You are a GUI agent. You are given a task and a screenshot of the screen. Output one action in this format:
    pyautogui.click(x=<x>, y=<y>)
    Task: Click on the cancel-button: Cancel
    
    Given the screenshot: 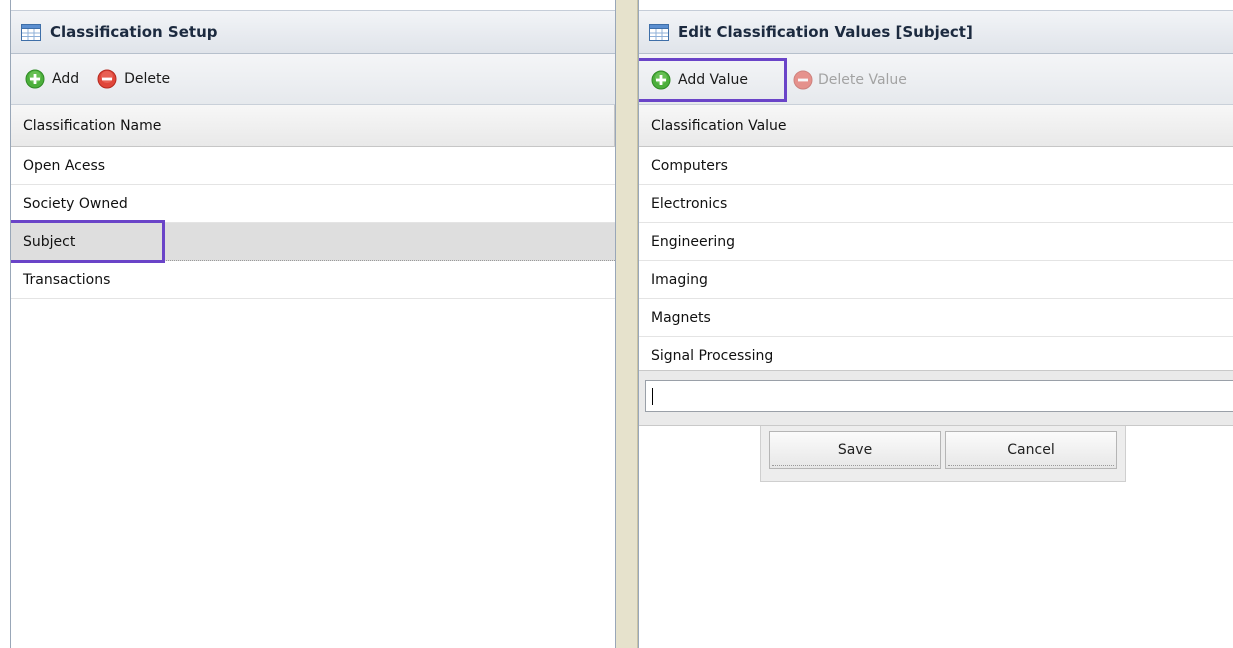 What is the action you would take?
    pyautogui.click(x=1031, y=450)
    